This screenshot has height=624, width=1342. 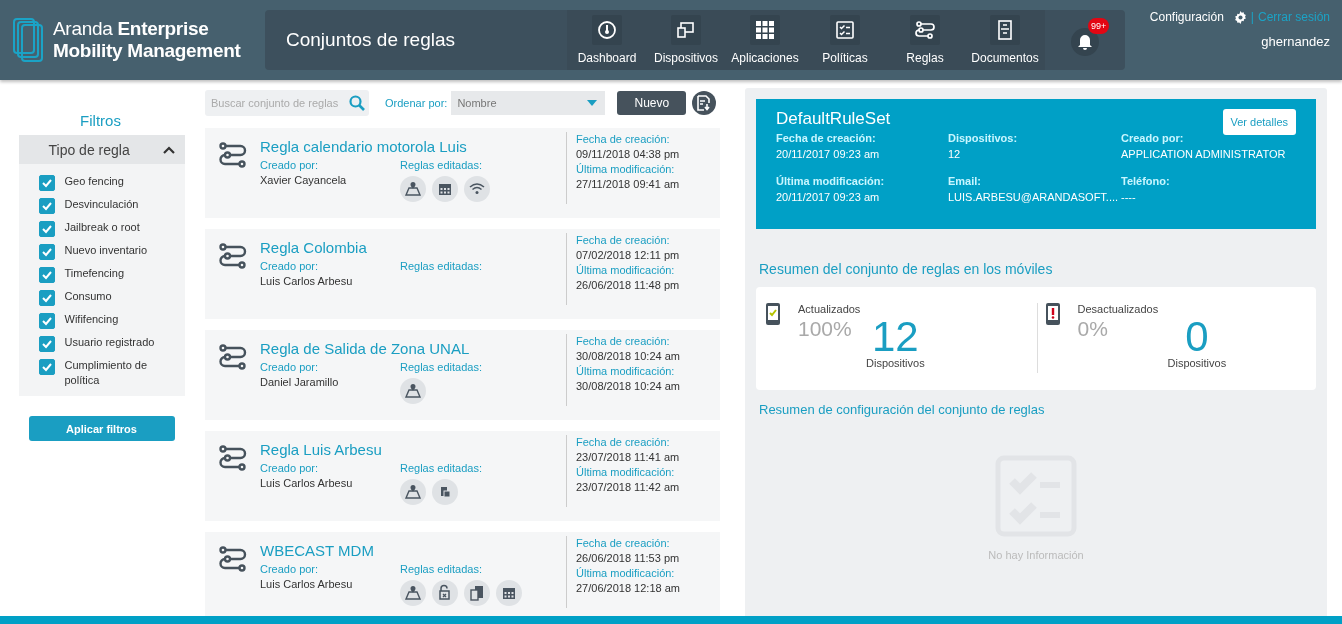 What do you see at coordinates (845, 30) in the screenshot?
I see `checklist-icon` at bounding box center [845, 30].